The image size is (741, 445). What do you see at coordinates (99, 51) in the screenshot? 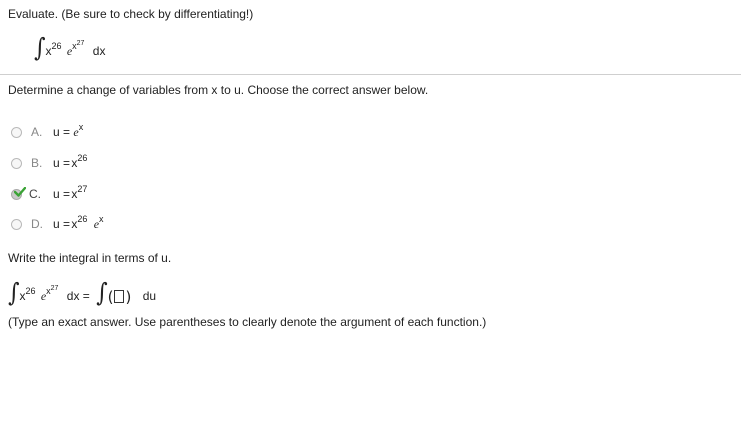
I see `differential: dx` at bounding box center [99, 51].